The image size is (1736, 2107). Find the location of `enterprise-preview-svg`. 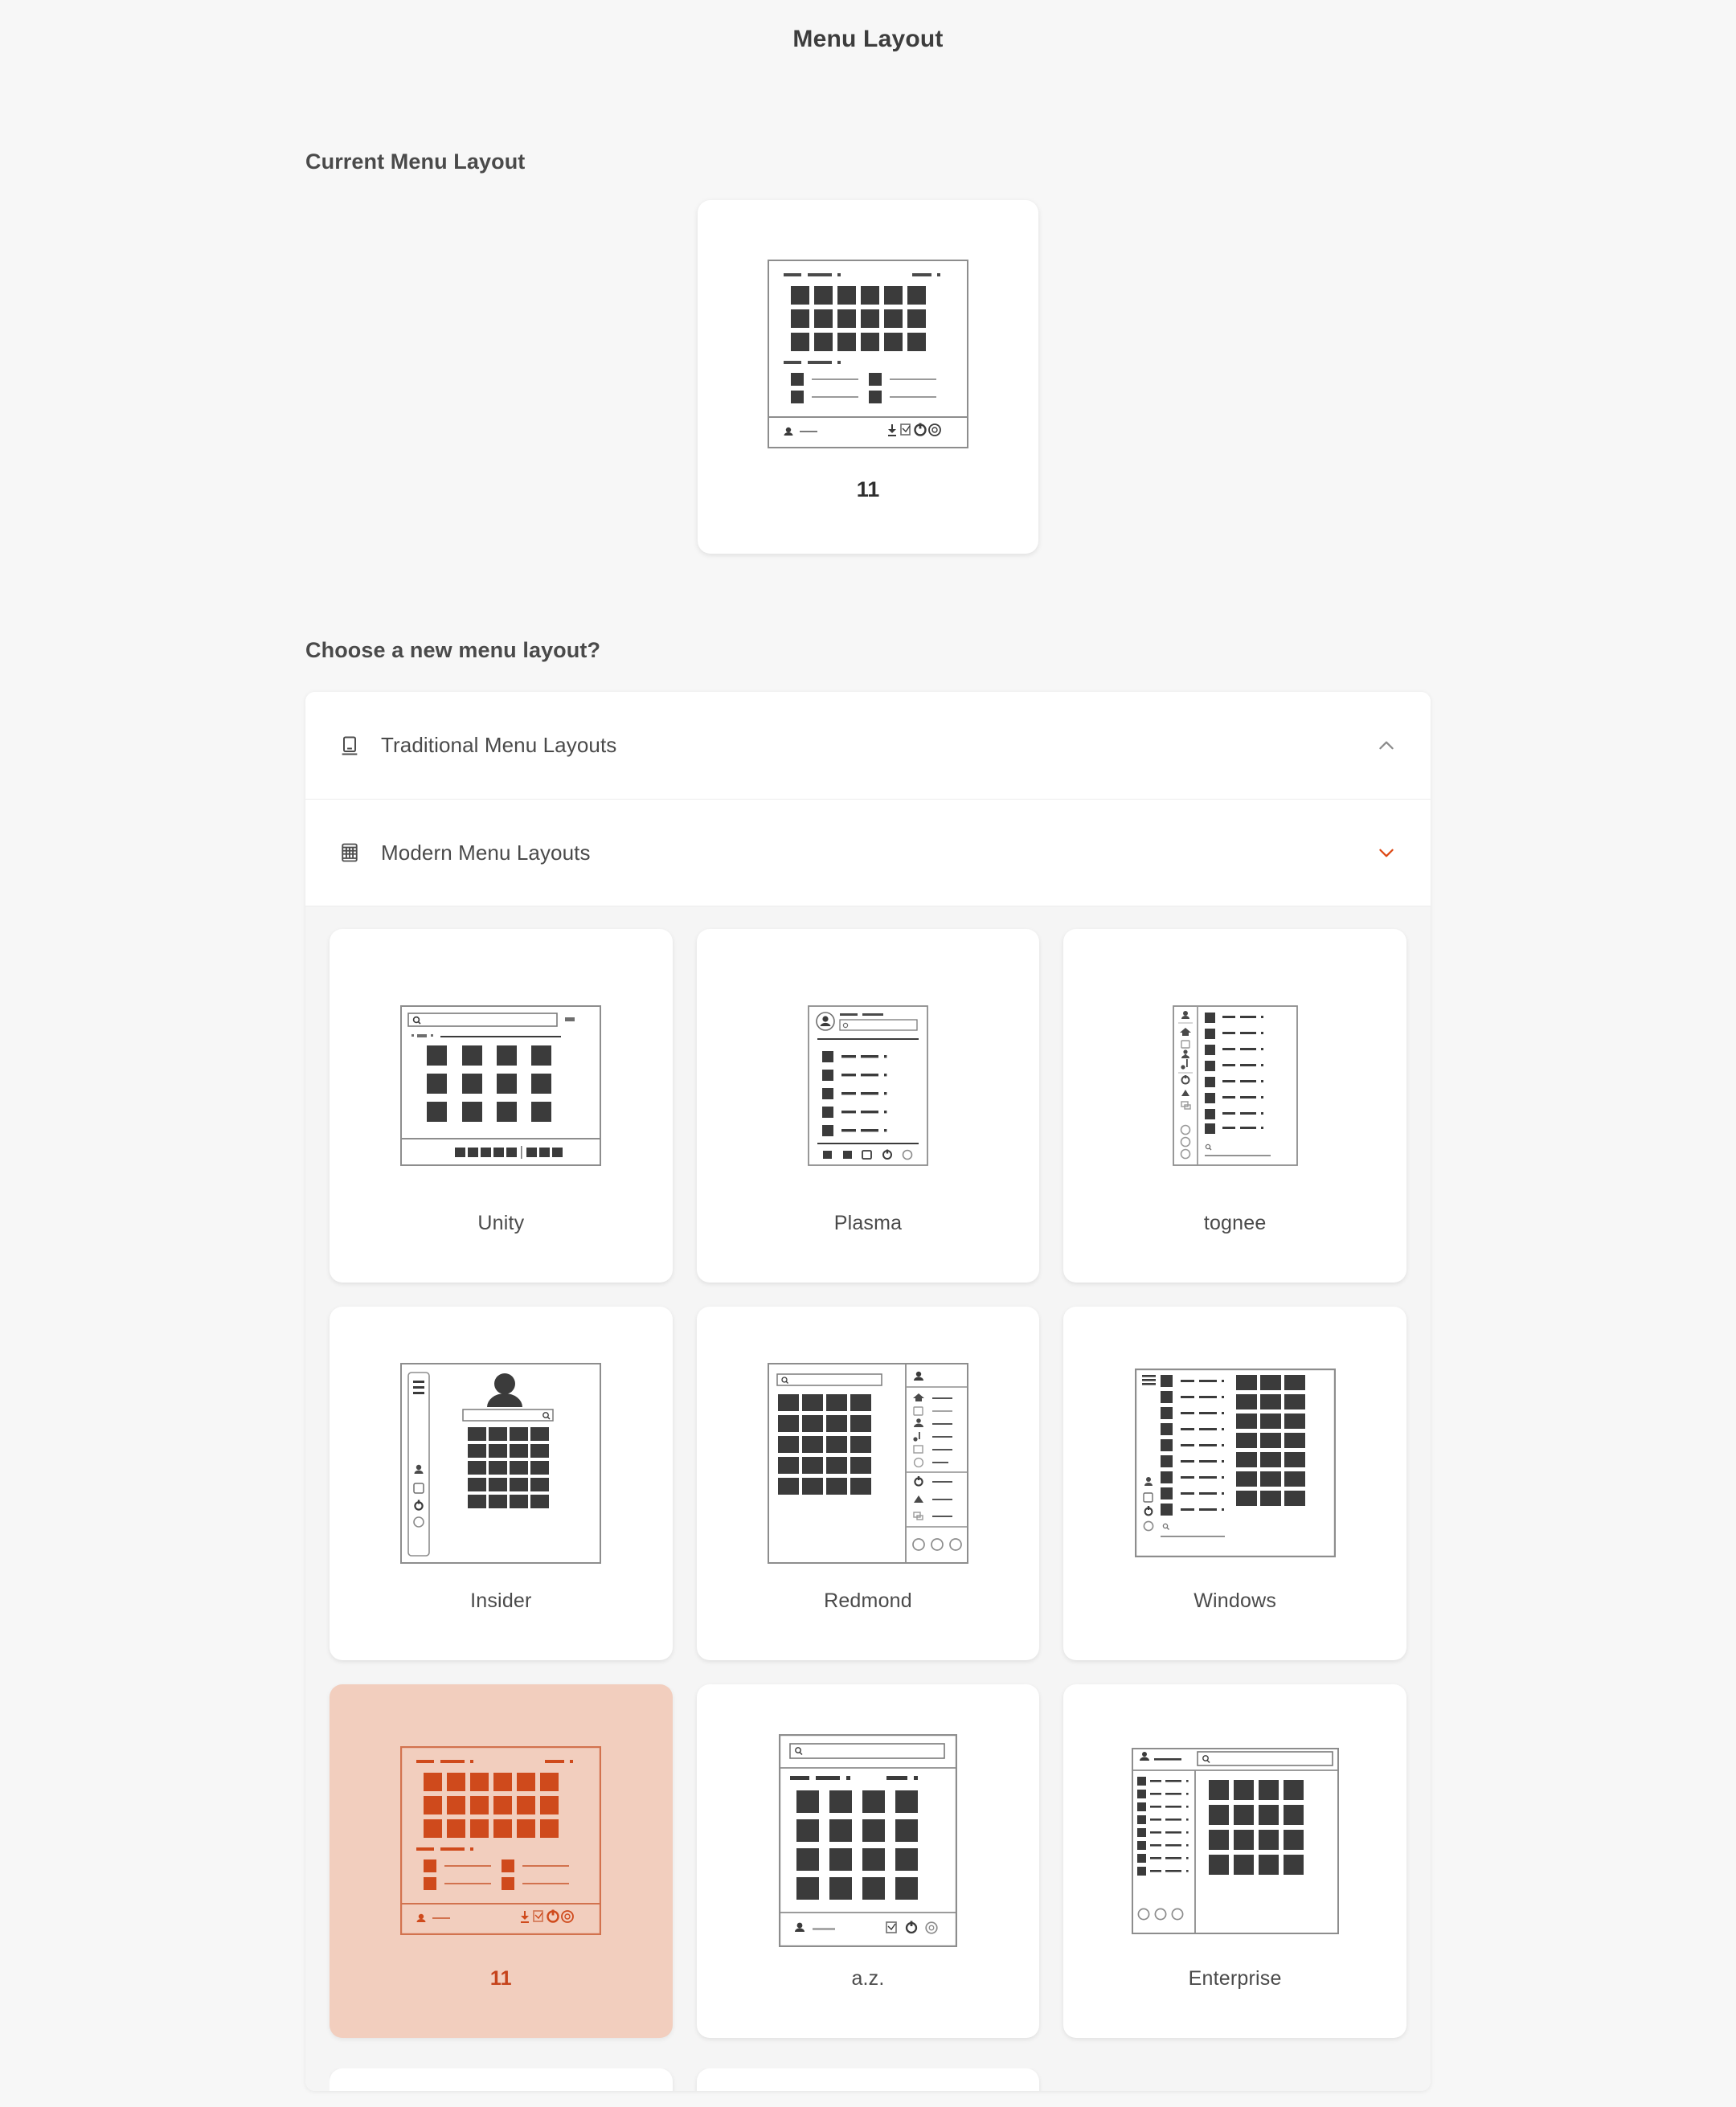

enterprise-preview-svg is located at coordinates (1235, 1840).